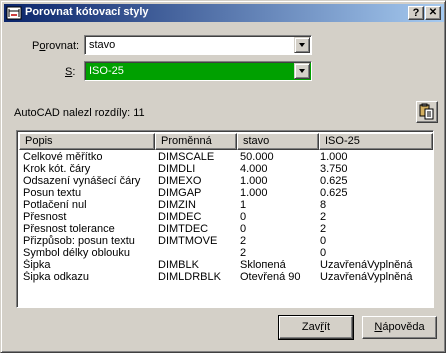 The width and height of the screenshot is (446, 353). What do you see at coordinates (14, 13) in the screenshot?
I see `dimension-style-icon` at bounding box center [14, 13].